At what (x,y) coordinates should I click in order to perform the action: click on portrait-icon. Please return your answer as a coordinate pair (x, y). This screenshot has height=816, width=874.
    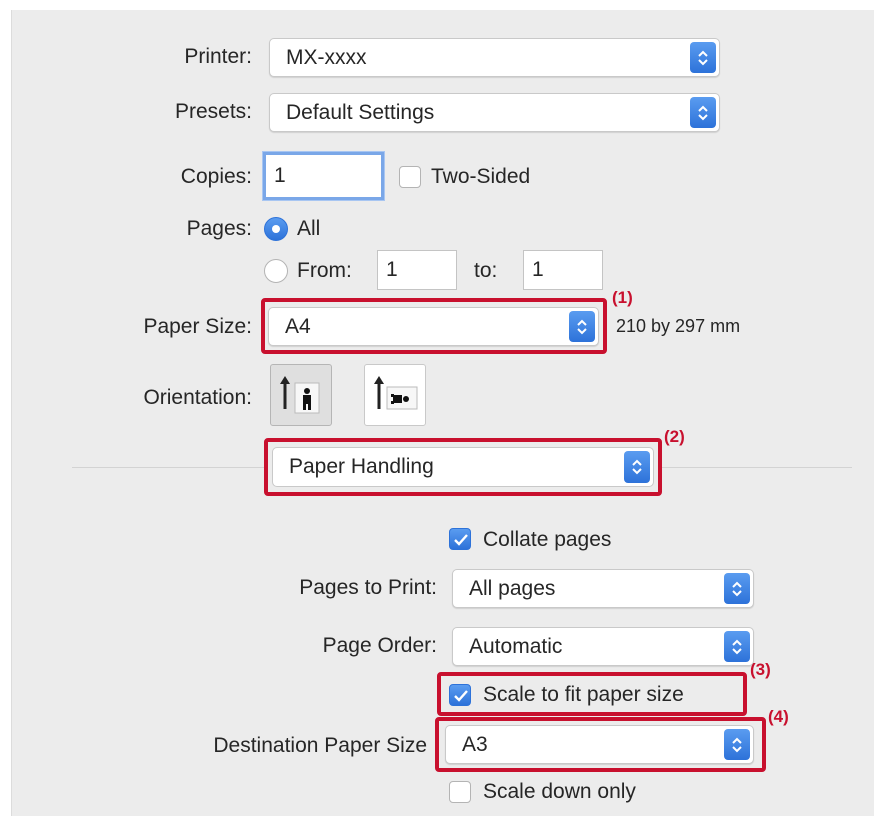
    Looking at the image, I should click on (300, 395).